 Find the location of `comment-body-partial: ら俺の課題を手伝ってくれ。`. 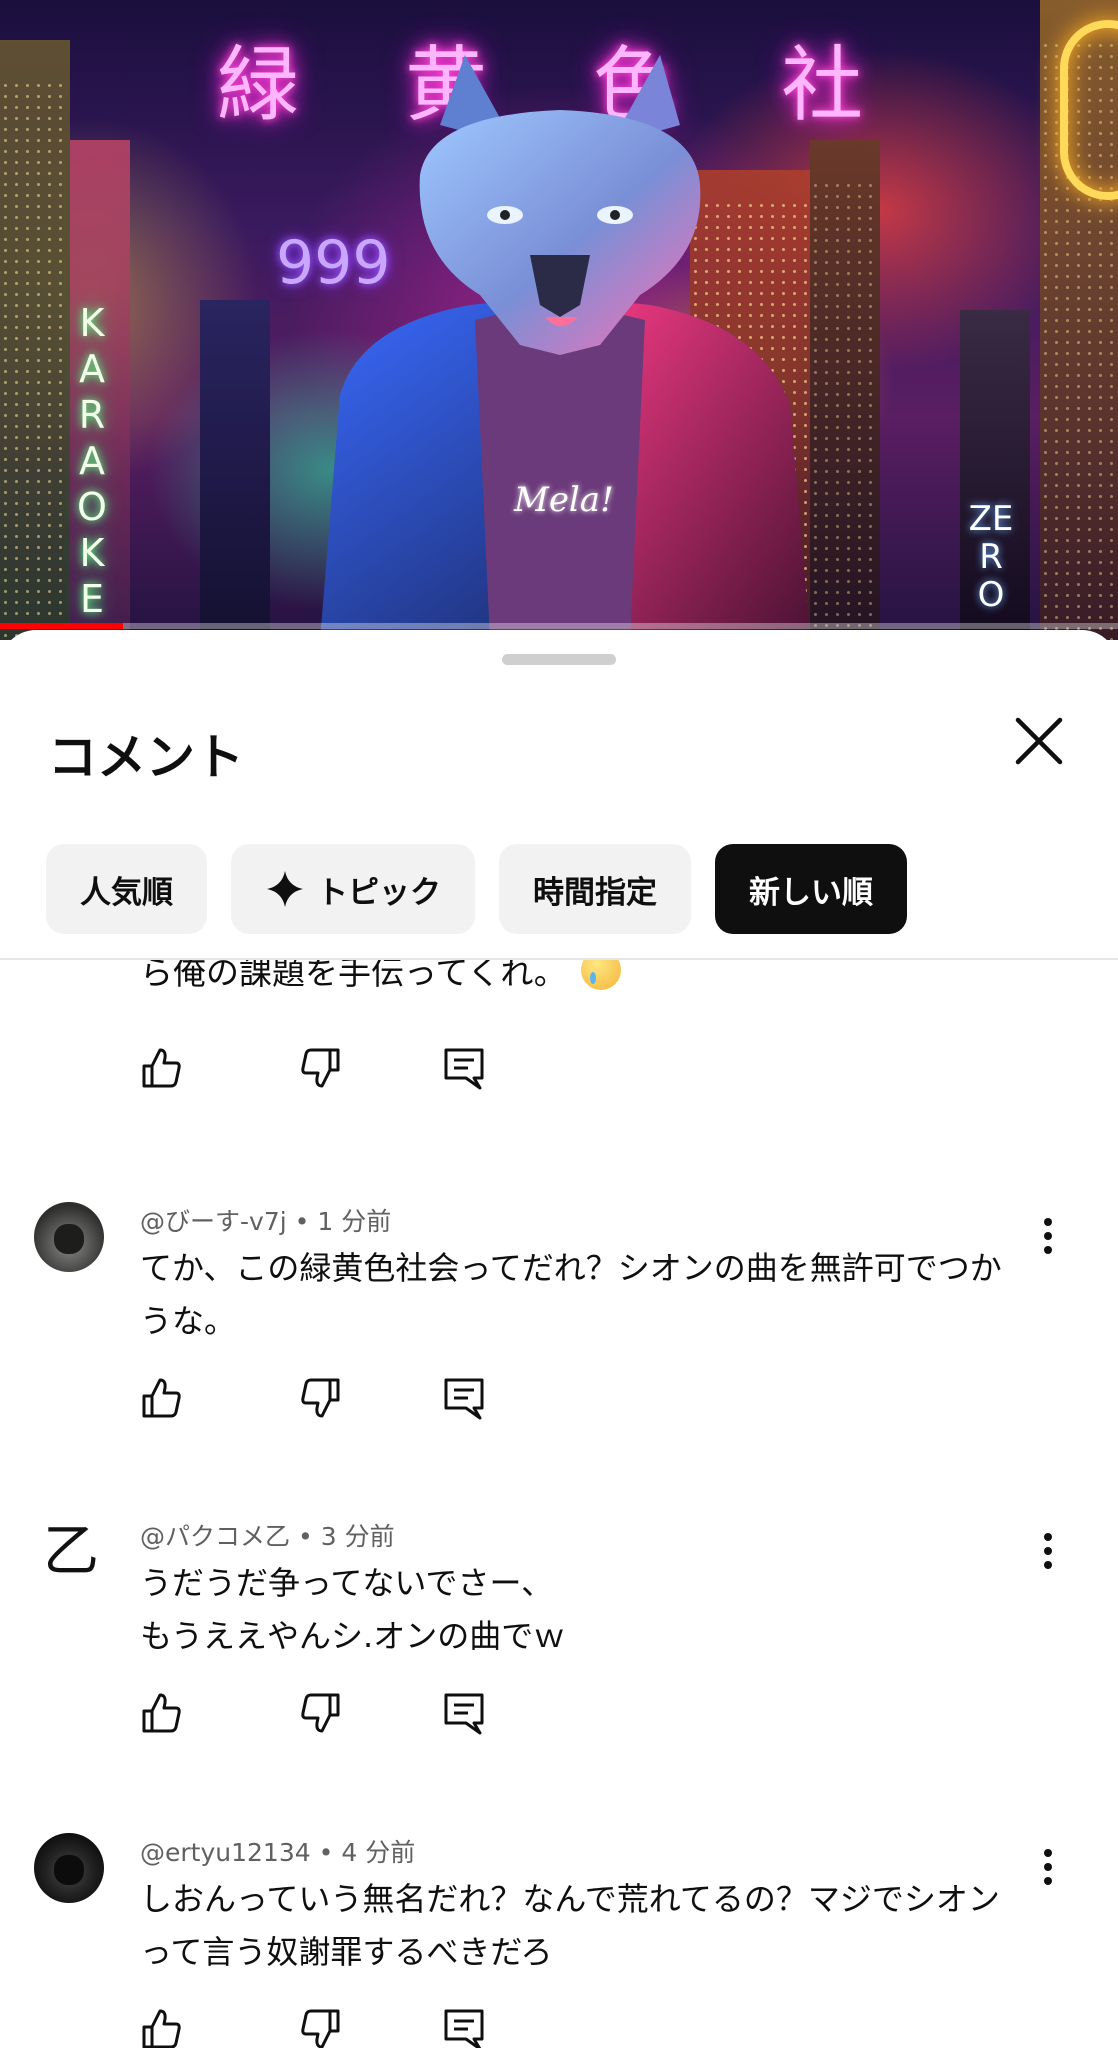

comment-body-partial: ら俺の課題を手伝ってくれ。 is located at coordinates (380, 977).